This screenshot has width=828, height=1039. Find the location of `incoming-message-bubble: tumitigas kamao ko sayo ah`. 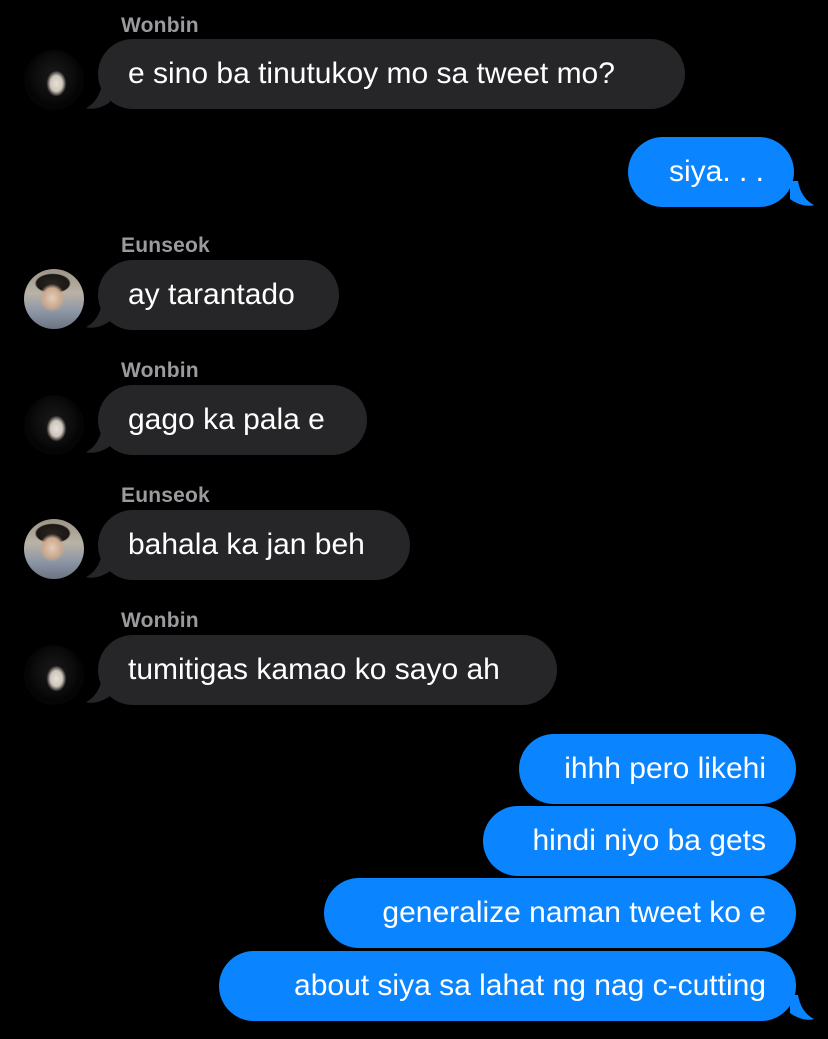

incoming-message-bubble: tumitigas kamao ko sayo ah is located at coordinates (327, 670).